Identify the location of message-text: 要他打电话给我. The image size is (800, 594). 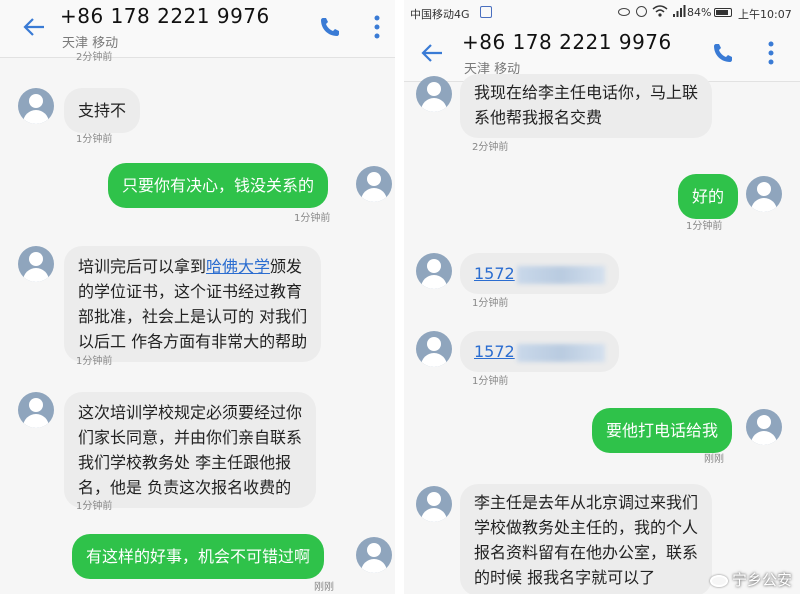
(662, 430).